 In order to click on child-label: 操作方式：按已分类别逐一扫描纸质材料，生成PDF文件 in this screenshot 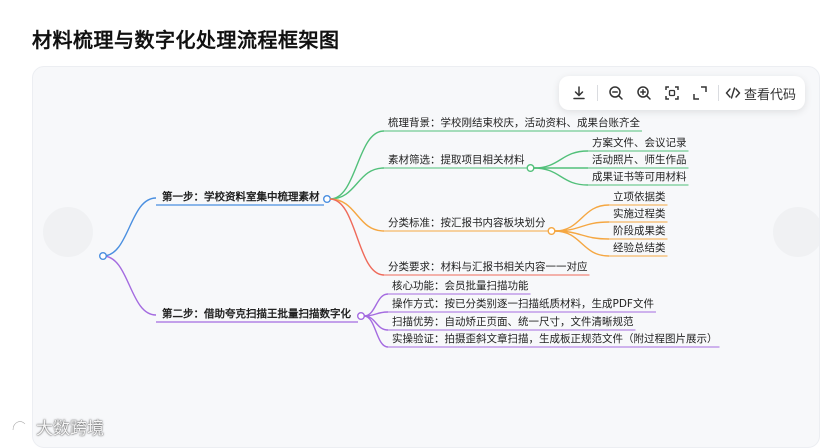, I will do `click(523, 303)`.